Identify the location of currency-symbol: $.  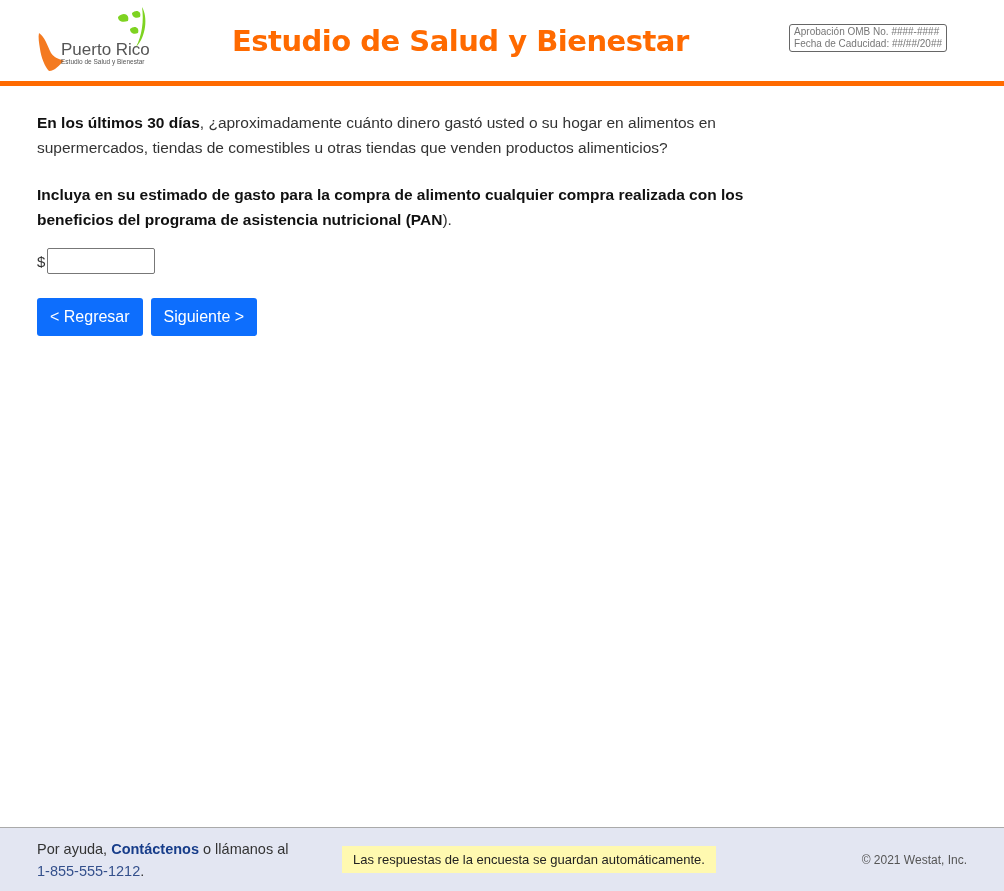
(41, 261).